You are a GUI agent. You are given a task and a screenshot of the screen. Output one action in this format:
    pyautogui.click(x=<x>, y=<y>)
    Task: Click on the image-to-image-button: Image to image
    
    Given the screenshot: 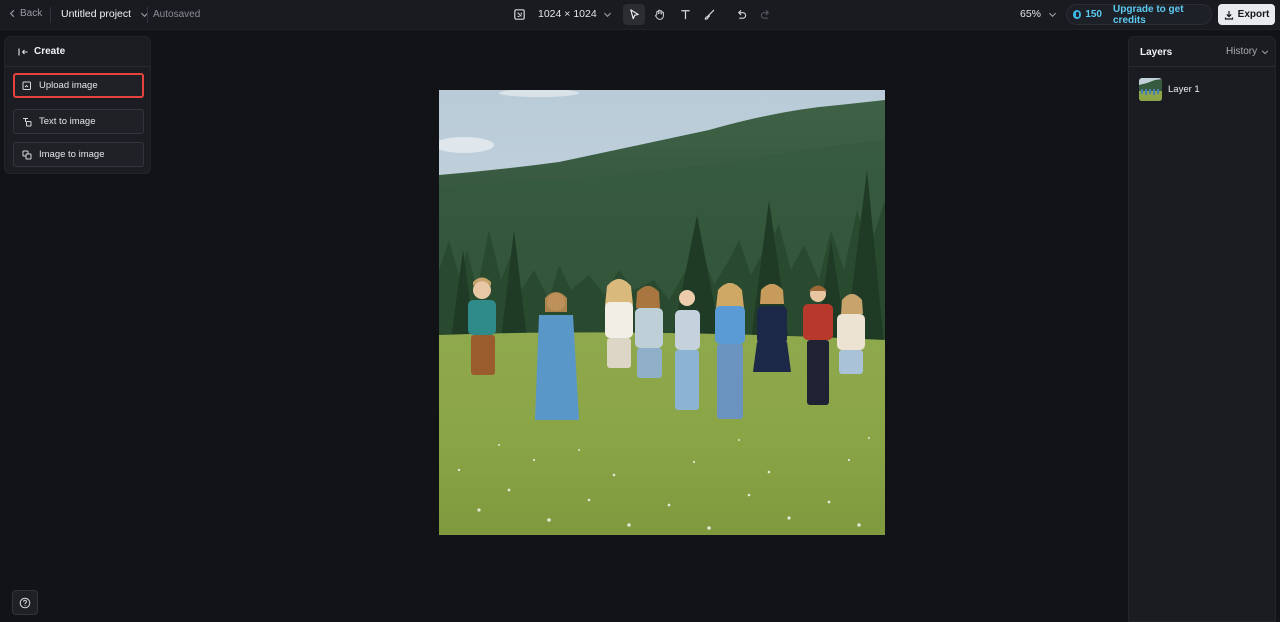 What is the action you would take?
    pyautogui.click(x=78, y=154)
    